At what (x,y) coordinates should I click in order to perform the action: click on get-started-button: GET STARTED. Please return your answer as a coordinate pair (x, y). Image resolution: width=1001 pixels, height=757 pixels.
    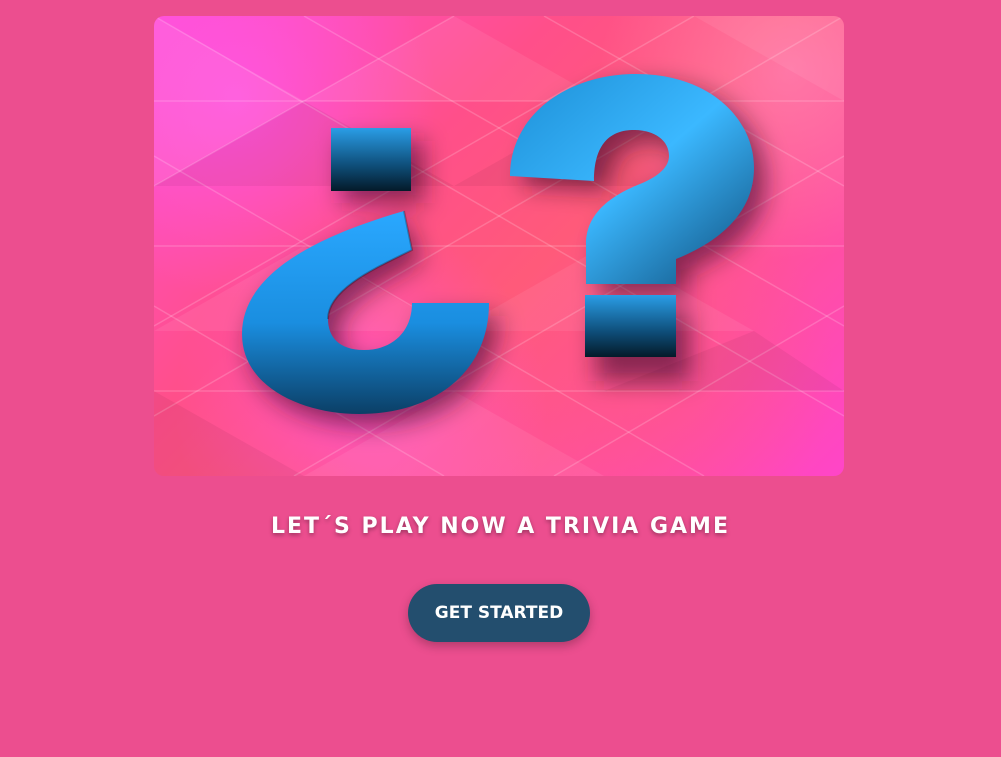
    Looking at the image, I should click on (499, 613).